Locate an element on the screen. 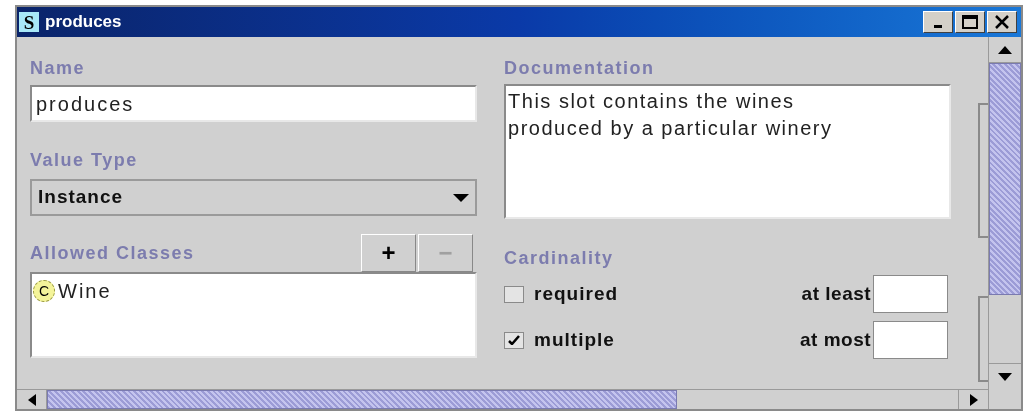 This screenshot has height=416, width=1029. close-button is located at coordinates (1002, 22).